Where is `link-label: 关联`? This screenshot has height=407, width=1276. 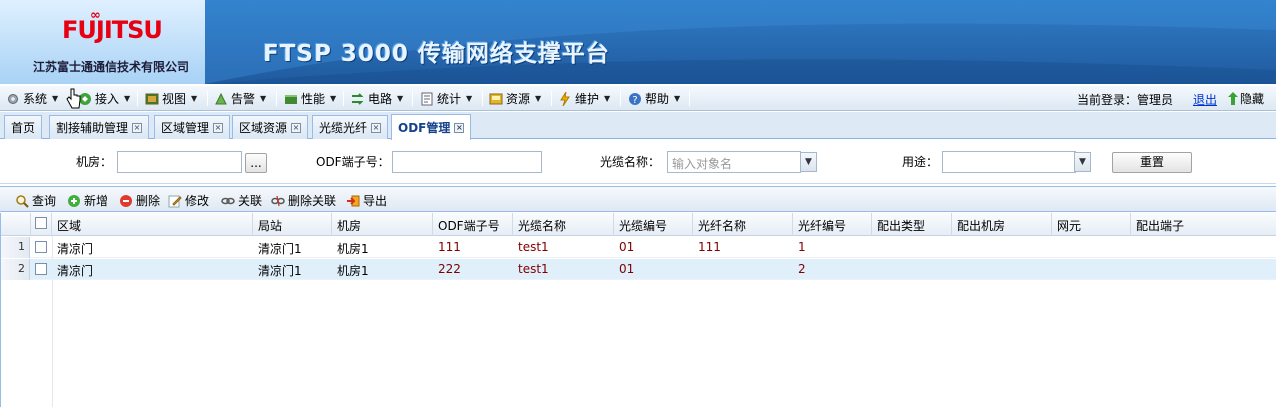
link-label: 关联 is located at coordinates (250, 201).